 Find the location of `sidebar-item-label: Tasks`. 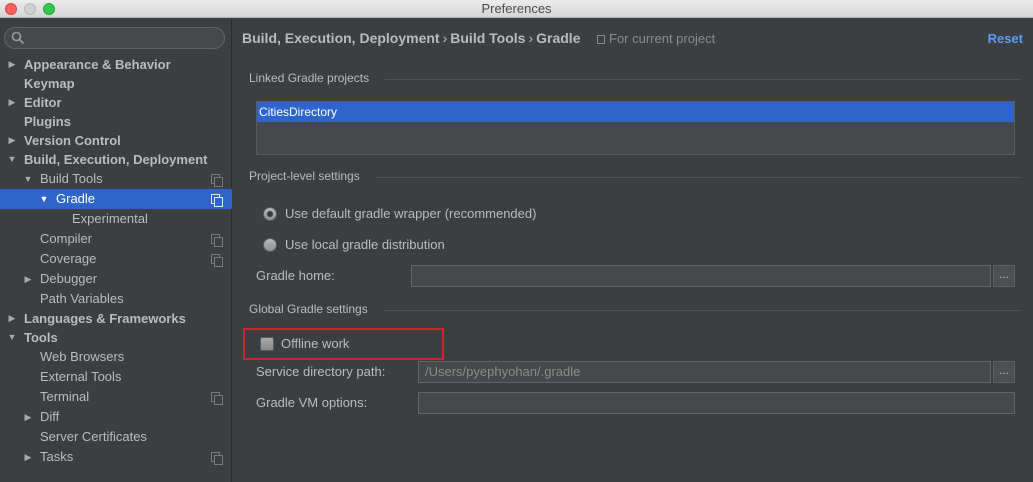

sidebar-item-label: Tasks is located at coordinates (57, 456).